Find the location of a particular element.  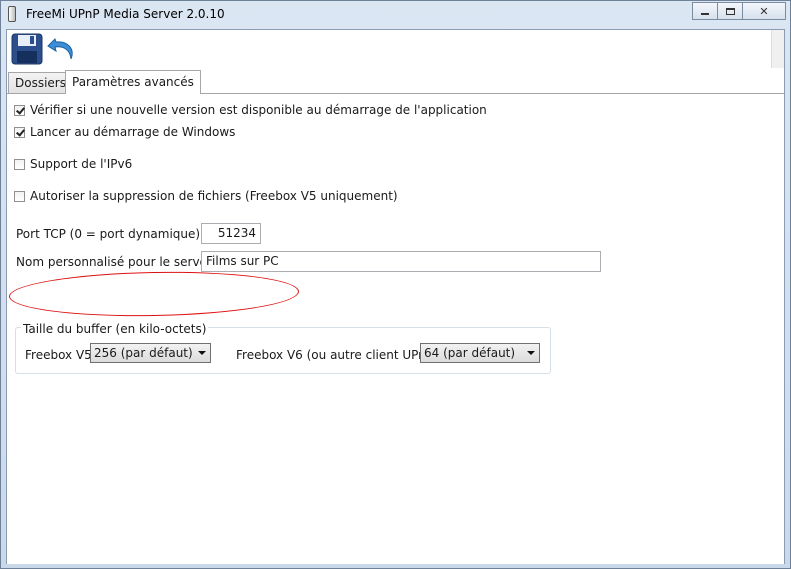

minimize-button is located at coordinates (705, 11).